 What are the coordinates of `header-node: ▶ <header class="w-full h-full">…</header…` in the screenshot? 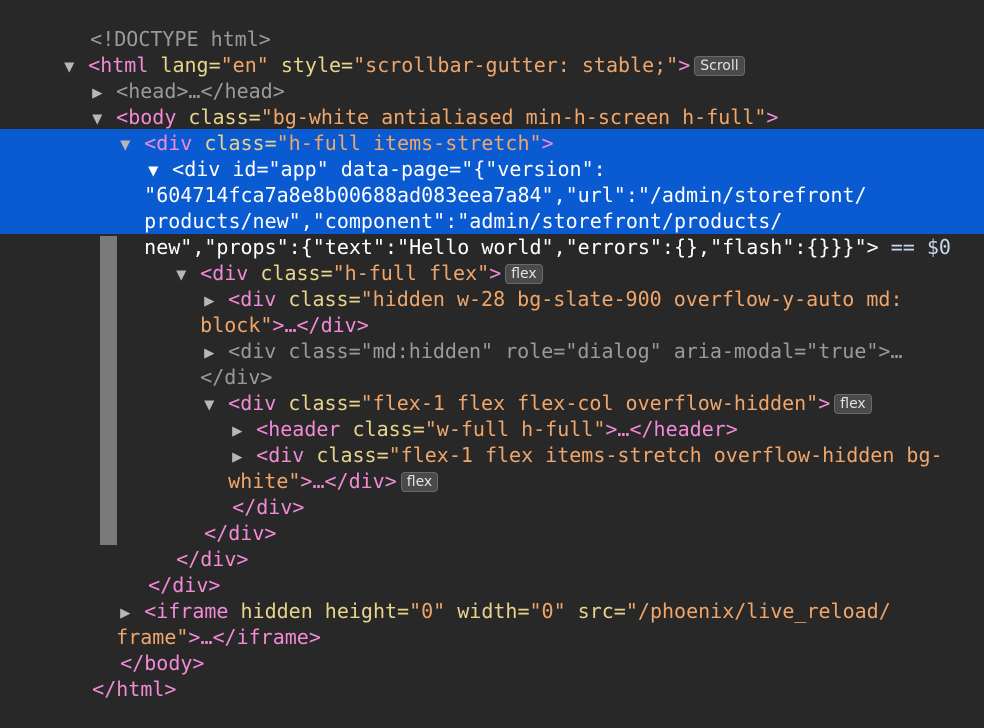 It's located at (492, 415).